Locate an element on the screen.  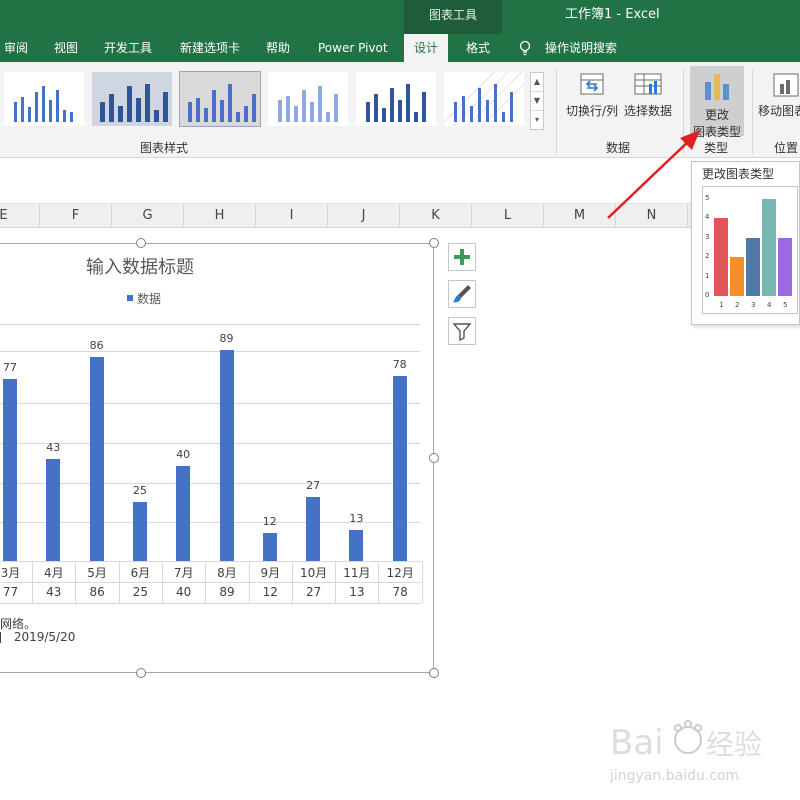
bar-6月 is located at coordinates (139, 531).